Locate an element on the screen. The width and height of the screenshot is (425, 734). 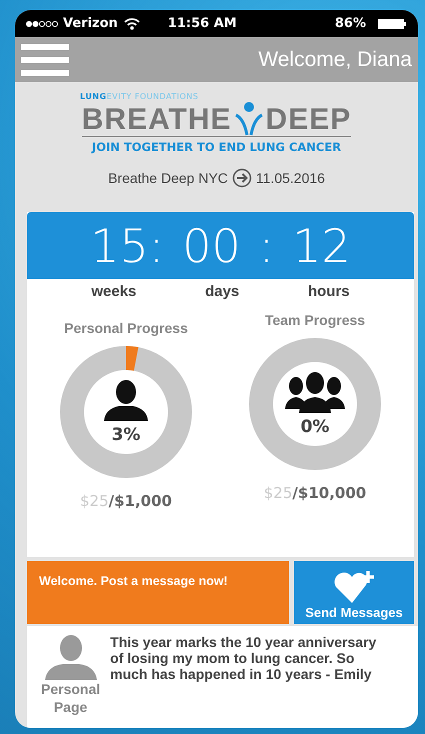
progress-title: Personal Progress is located at coordinates (126, 328).